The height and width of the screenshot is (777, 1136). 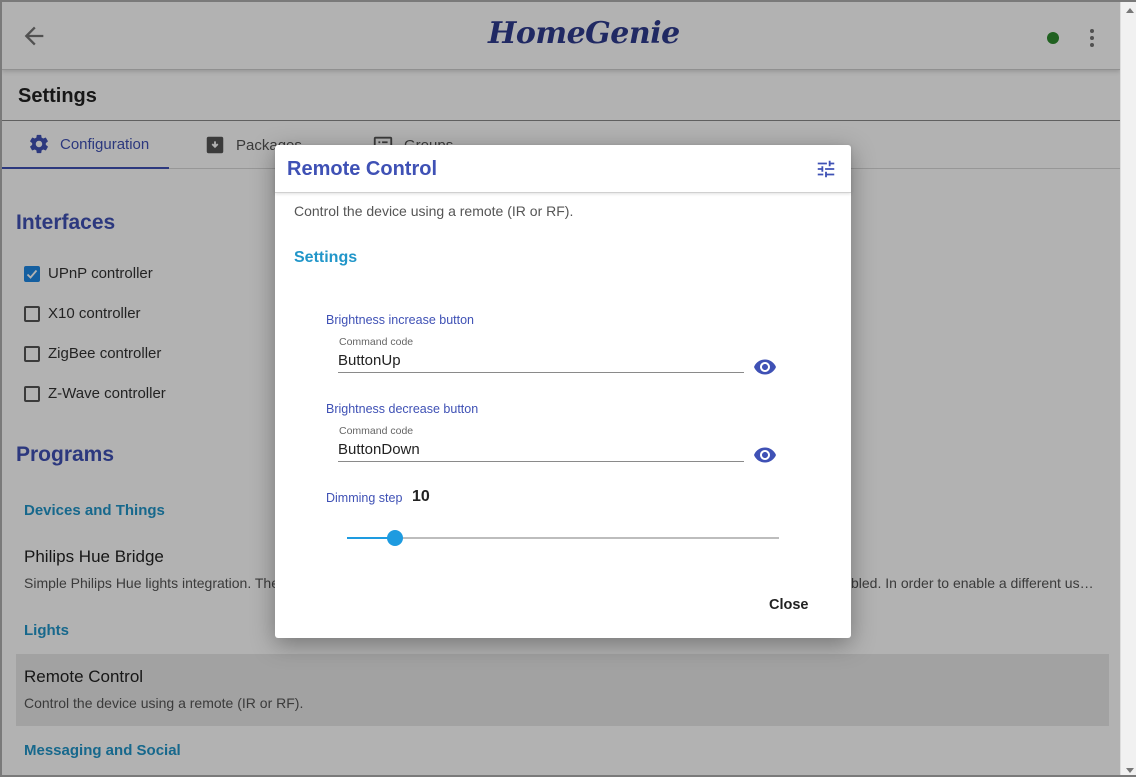 What do you see at coordinates (1130, 770) in the screenshot?
I see `scroll-down-arrow` at bounding box center [1130, 770].